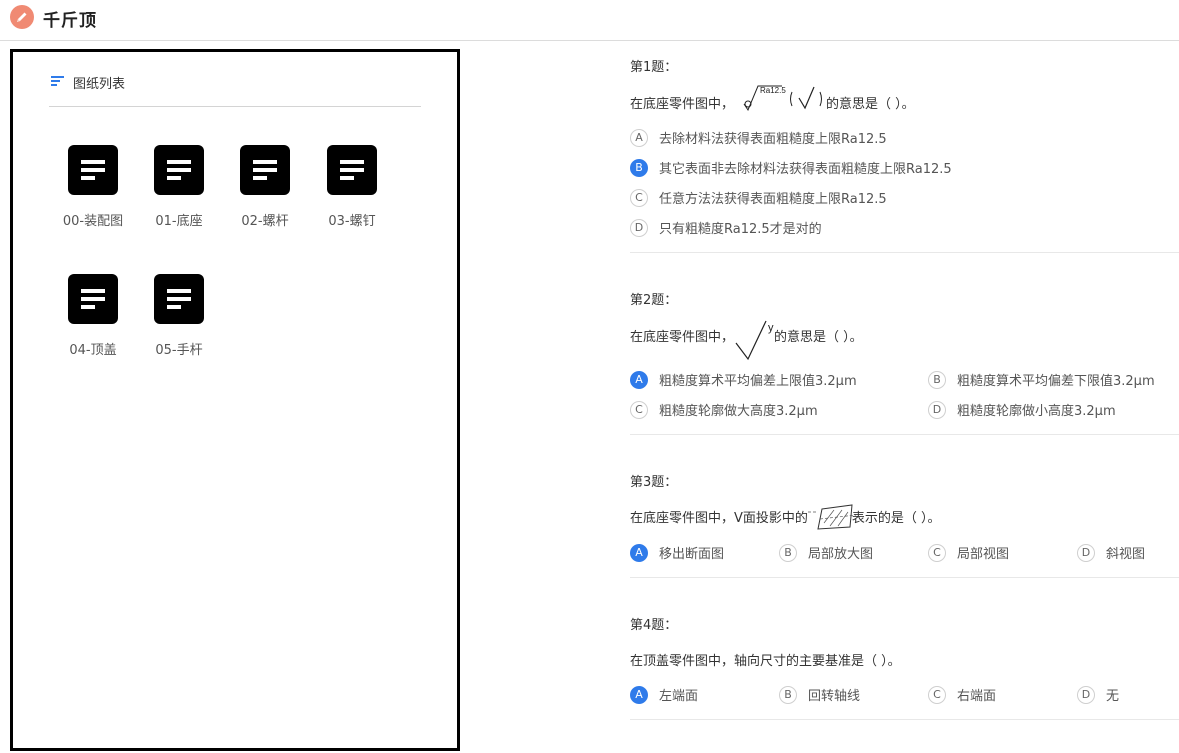  Describe the element at coordinates (654, 67) in the screenshot. I see `question-number: 第1题：` at that location.